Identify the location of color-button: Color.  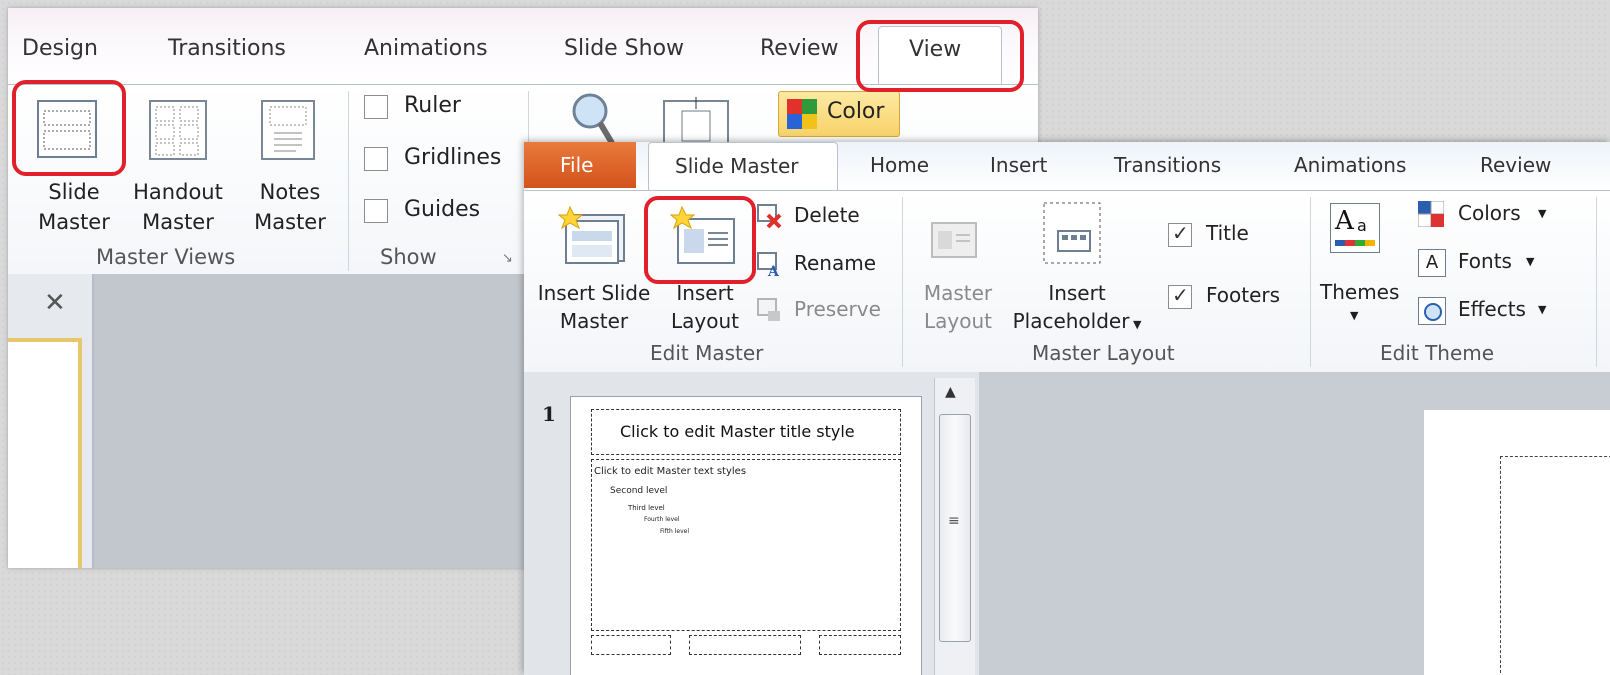
(839, 114).